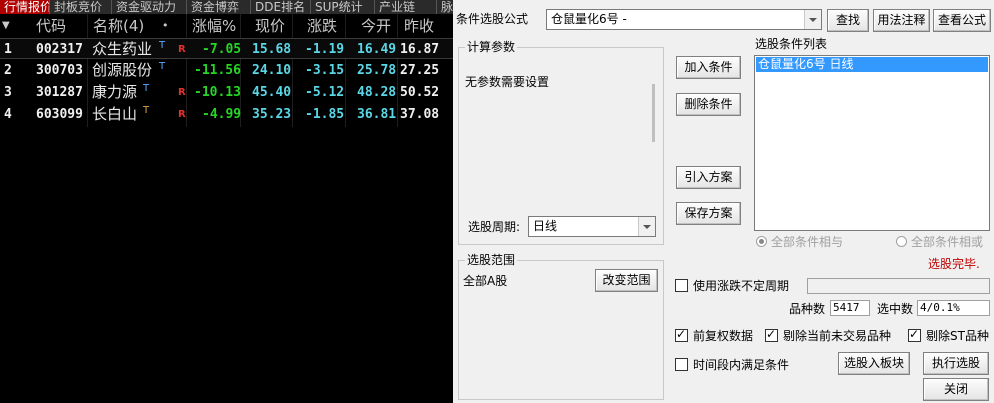 Image resolution: width=994 pixels, height=403 pixels. What do you see at coordinates (118, 26) in the screenshot?
I see `col-name: 名称(4)` at bounding box center [118, 26].